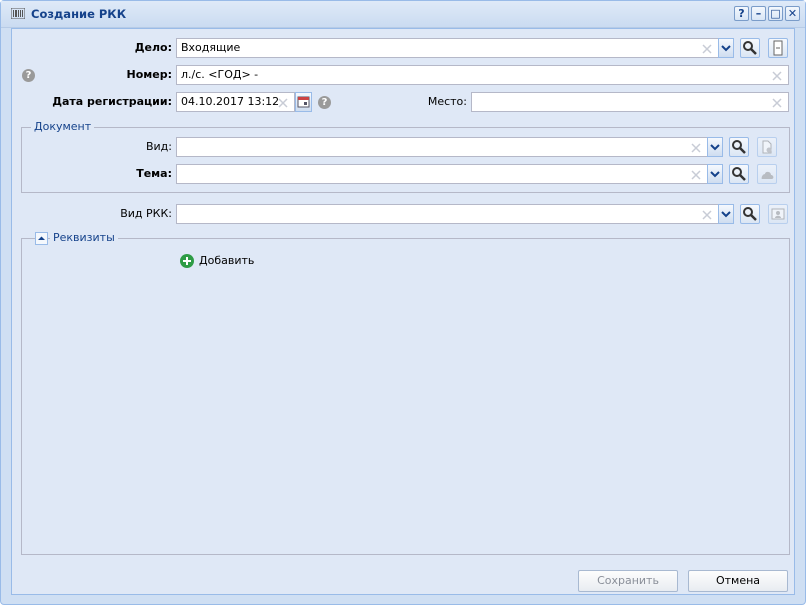  Describe the element at coordinates (628, 581) in the screenshot. I see `save-button: Сохранить` at that location.